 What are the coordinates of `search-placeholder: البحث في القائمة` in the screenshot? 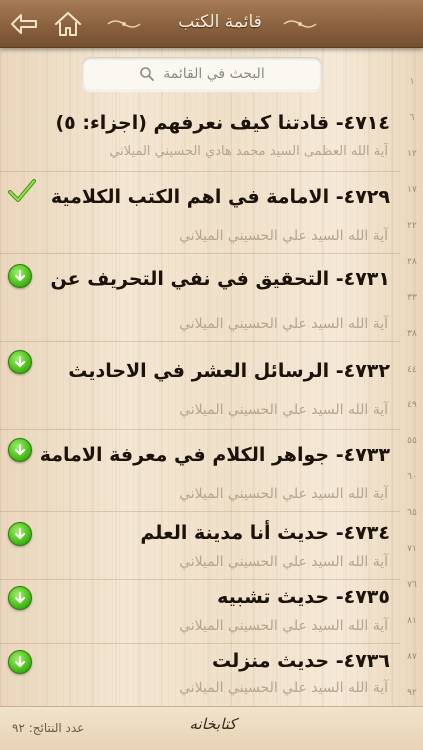 It's located at (214, 74).